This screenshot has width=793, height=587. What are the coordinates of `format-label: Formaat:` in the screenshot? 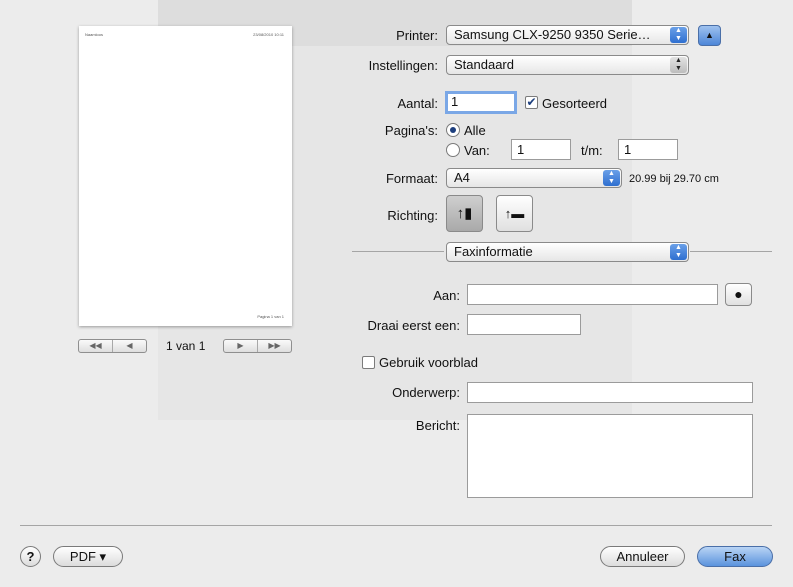 It's located at (411, 178).